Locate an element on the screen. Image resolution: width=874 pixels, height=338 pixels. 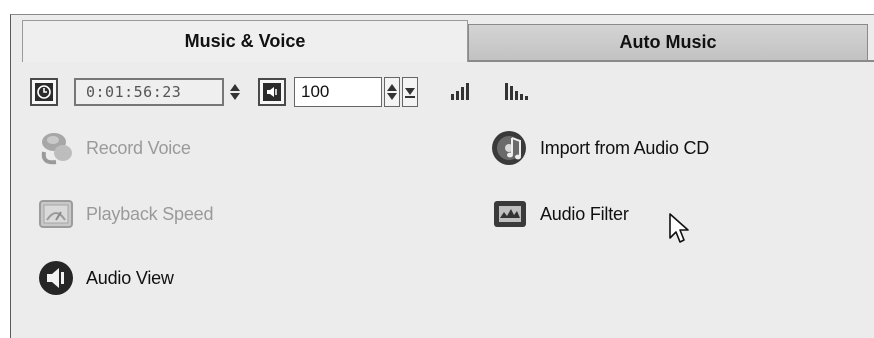
spin-down-icon is located at coordinates (235, 96).